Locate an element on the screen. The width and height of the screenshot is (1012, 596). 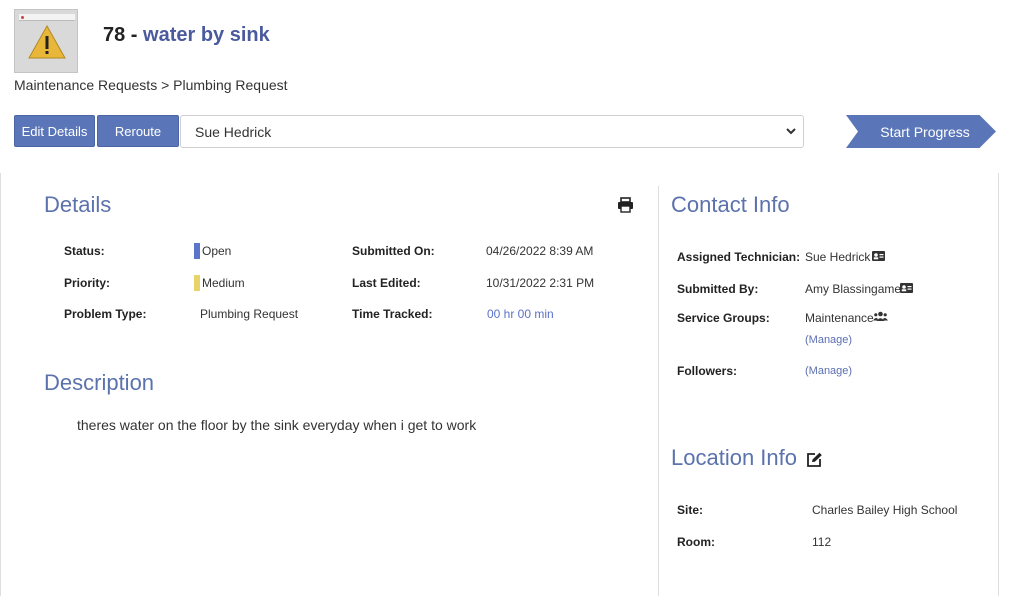
service-groups-value: Maintenance is located at coordinates (839, 318).